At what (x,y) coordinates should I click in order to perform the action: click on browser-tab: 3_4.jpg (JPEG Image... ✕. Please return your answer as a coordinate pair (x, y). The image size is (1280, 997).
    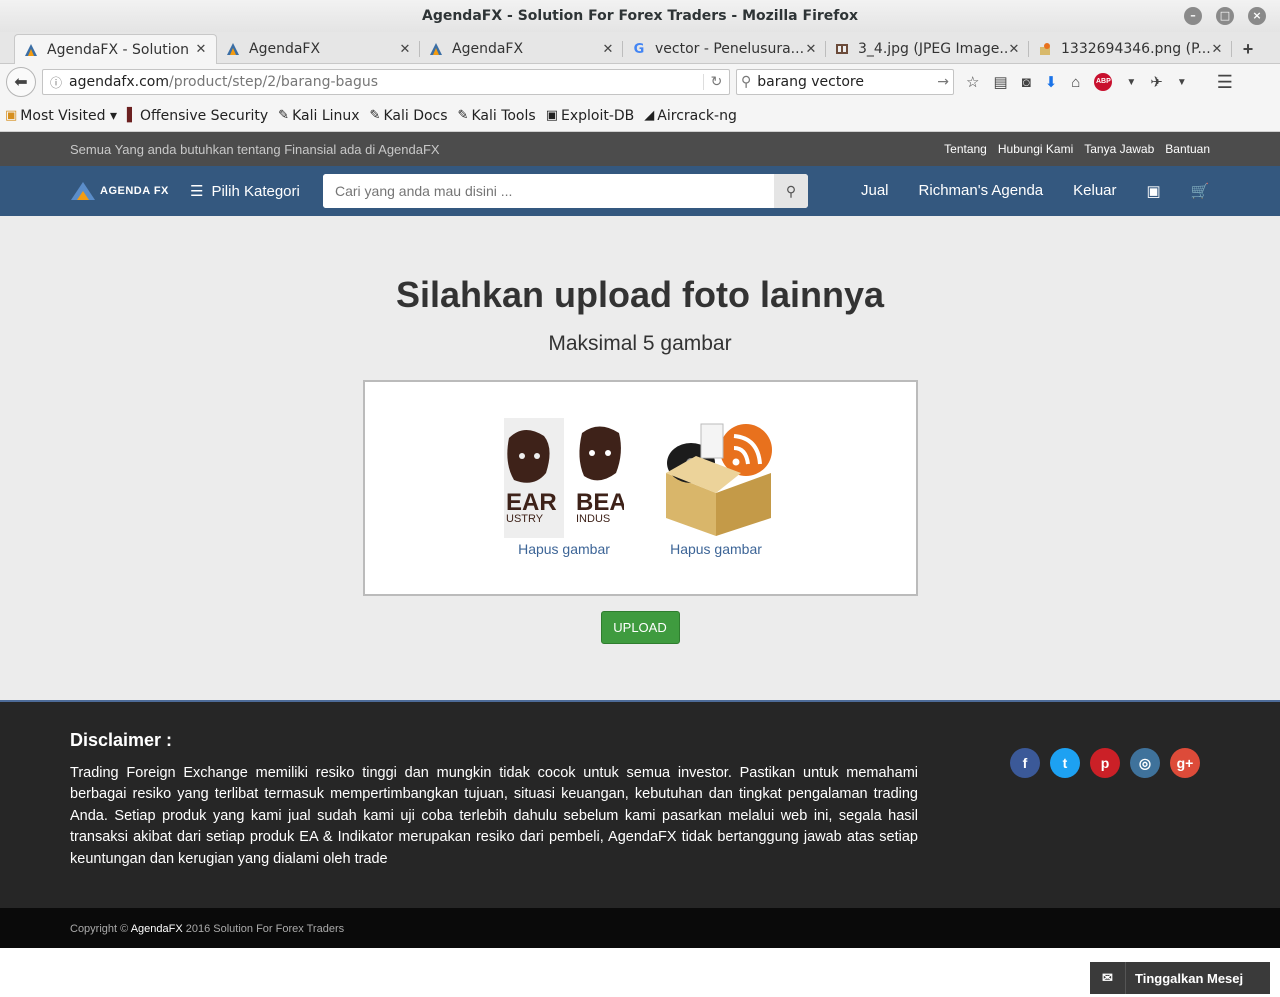
    Looking at the image, I should click on (927, 49).